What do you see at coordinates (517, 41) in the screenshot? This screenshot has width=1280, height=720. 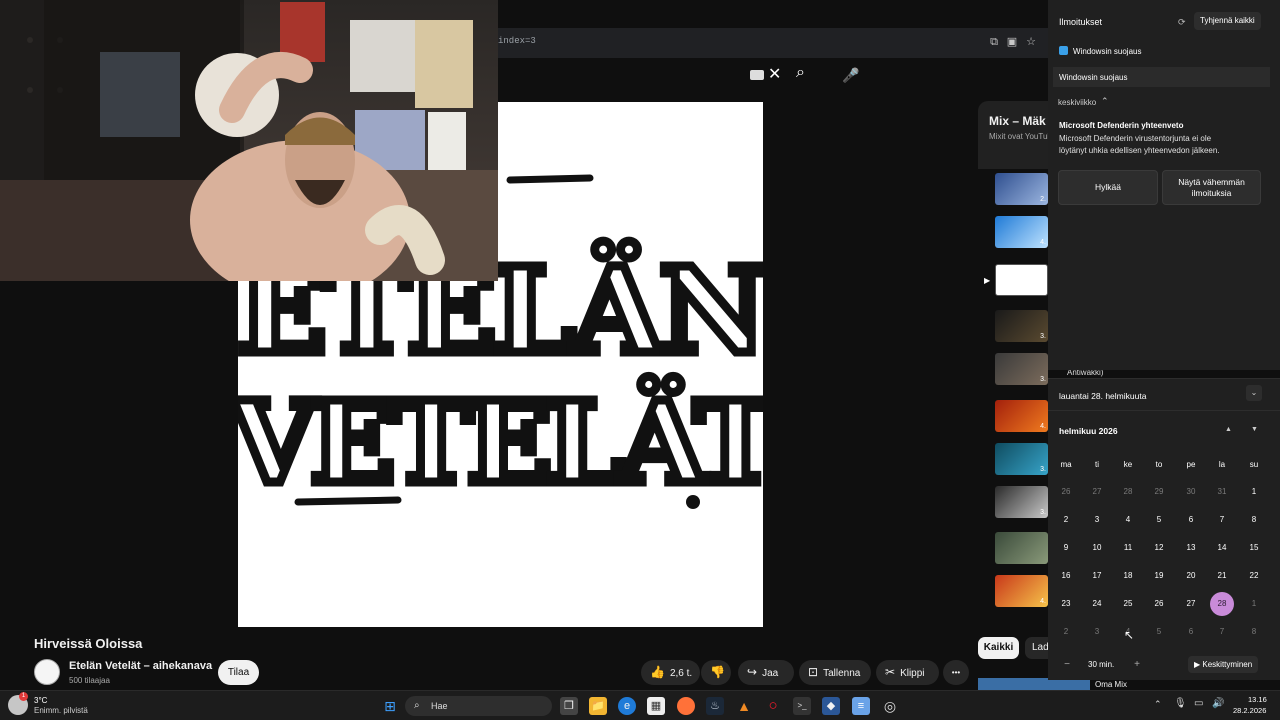 I see `address-bar-fragment: index=3` at bounding box center [517, 41].